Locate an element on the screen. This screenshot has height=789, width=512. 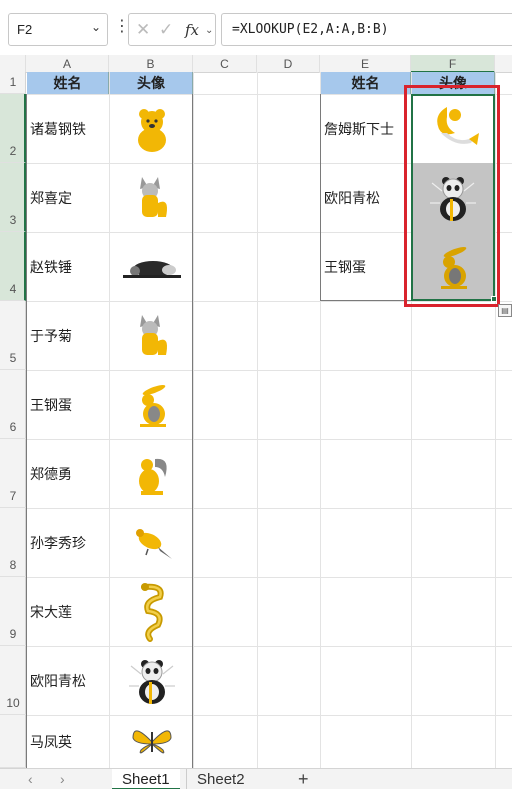
row-number: 2 is located at coordinates (13, 151).